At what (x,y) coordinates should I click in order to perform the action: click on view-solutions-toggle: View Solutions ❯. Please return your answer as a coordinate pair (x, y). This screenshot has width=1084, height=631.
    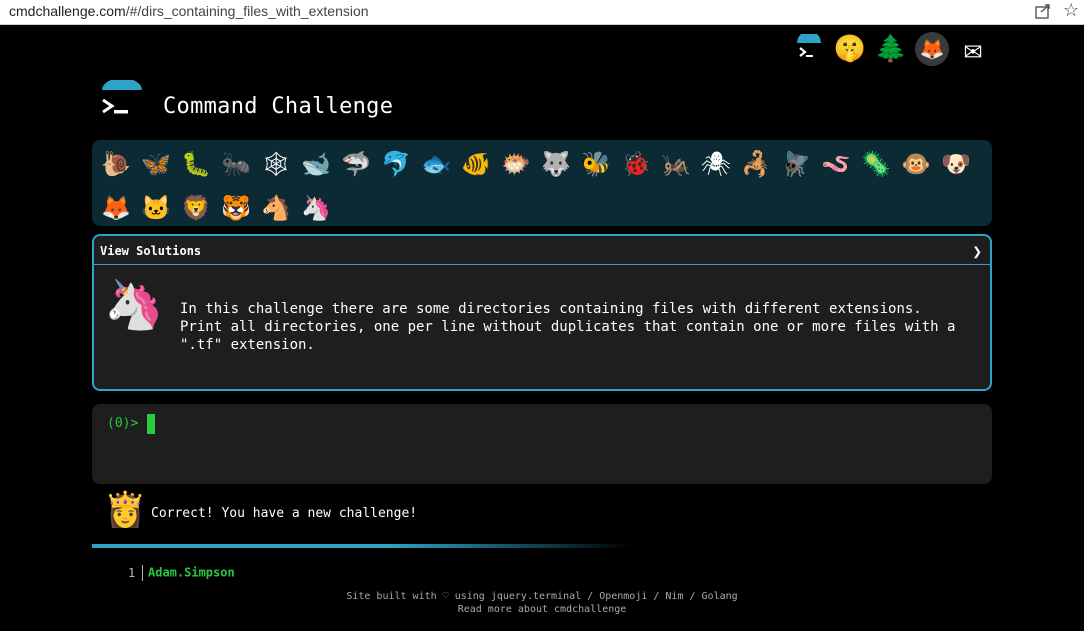
    Looking at the image, I should click on (542, 250).